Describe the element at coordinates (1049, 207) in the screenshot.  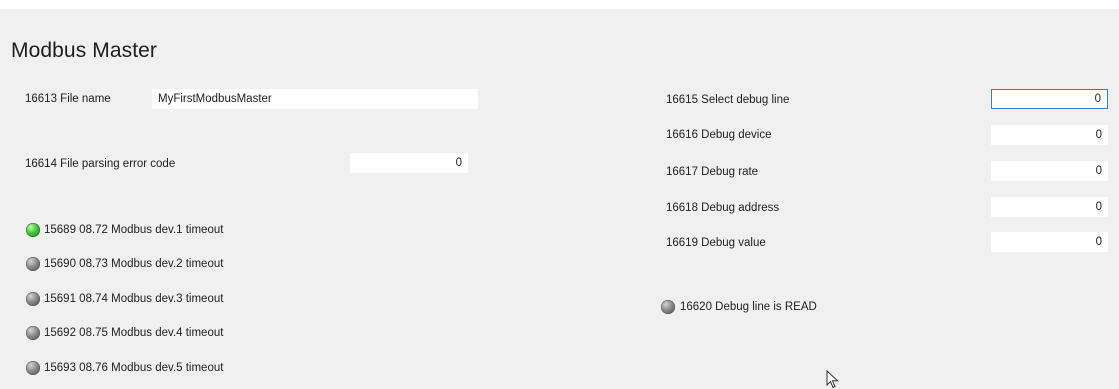
I see `debug-address-field: 0` at that location.